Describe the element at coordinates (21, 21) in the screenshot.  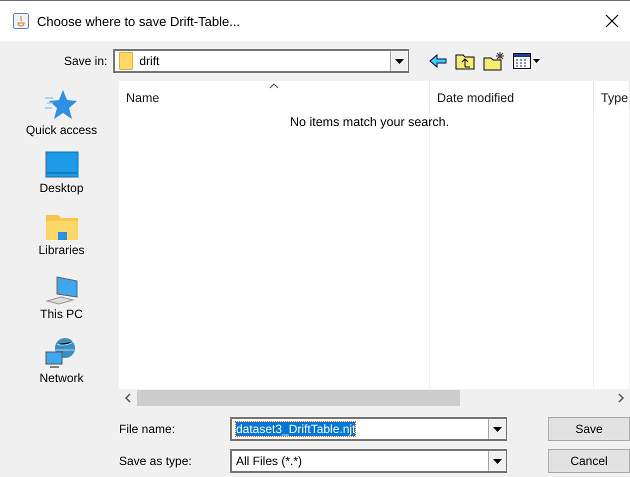
I see `java-app-icon` at that location.